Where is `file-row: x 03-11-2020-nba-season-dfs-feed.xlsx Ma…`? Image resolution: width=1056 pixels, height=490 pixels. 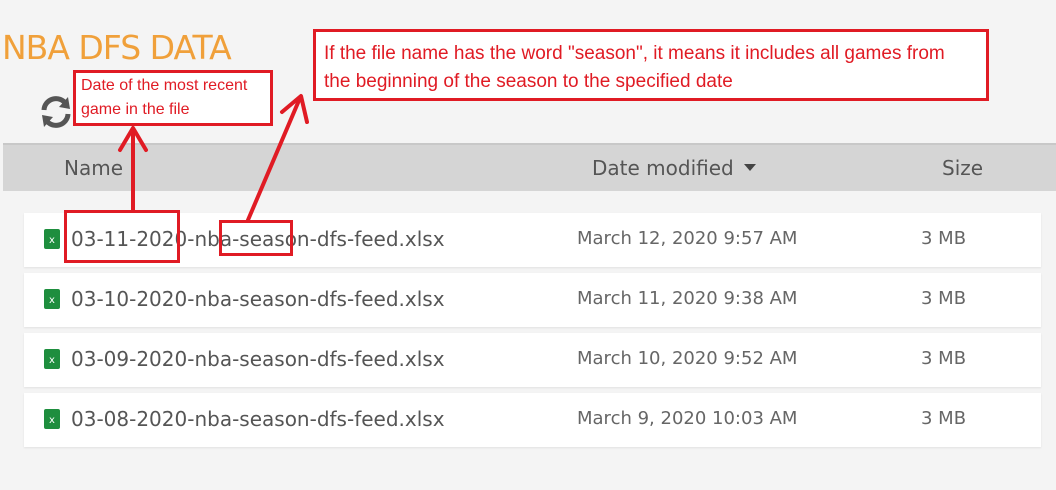 file-row: x 03-11-2020-nba-season-dfs-feed.xlsx Ma… is located at coordinates (532, 240).